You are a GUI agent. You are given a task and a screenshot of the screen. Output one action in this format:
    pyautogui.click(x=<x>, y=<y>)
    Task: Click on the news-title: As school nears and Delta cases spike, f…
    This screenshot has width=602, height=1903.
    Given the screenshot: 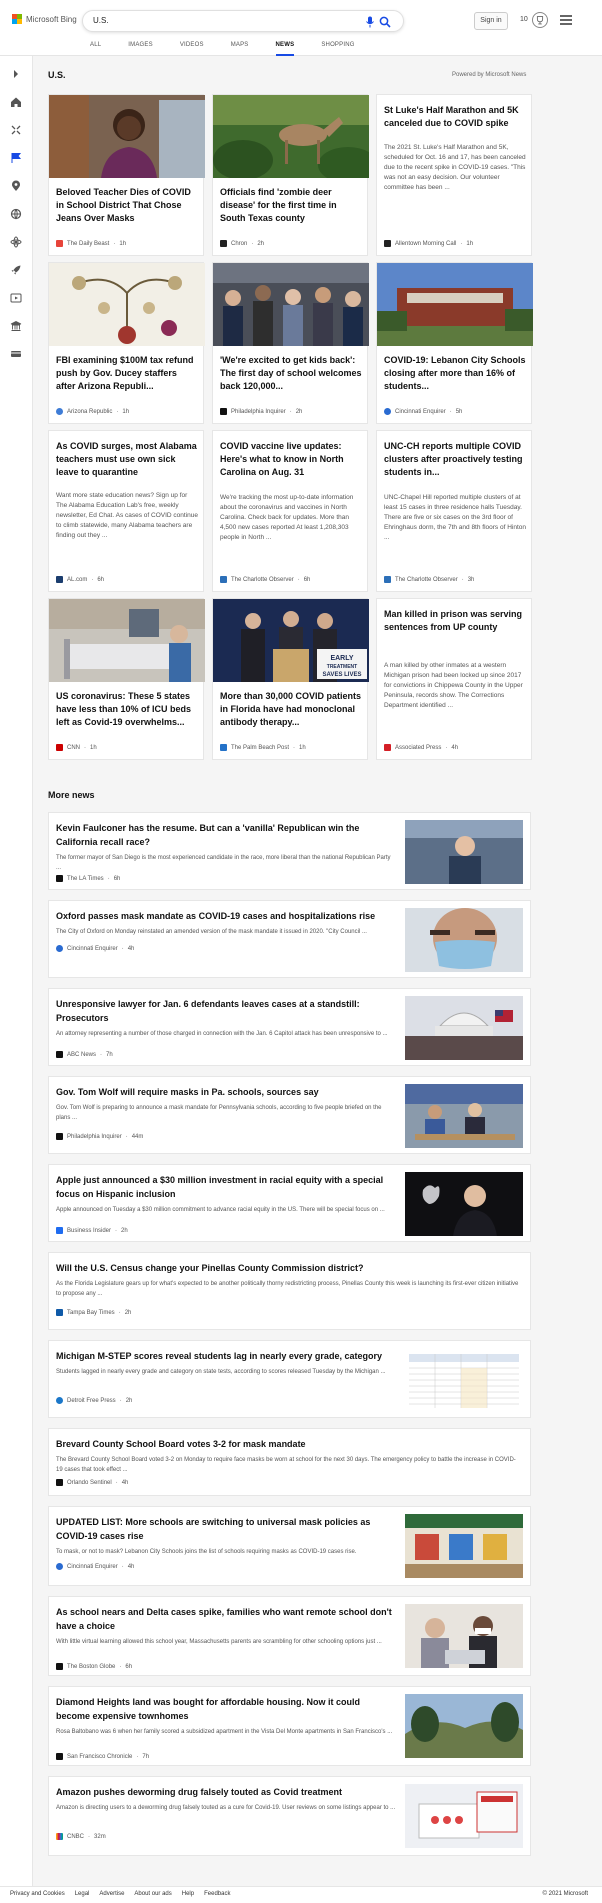 What is the action you would take?
    pyautogui.click(x=226, y=1619)
    